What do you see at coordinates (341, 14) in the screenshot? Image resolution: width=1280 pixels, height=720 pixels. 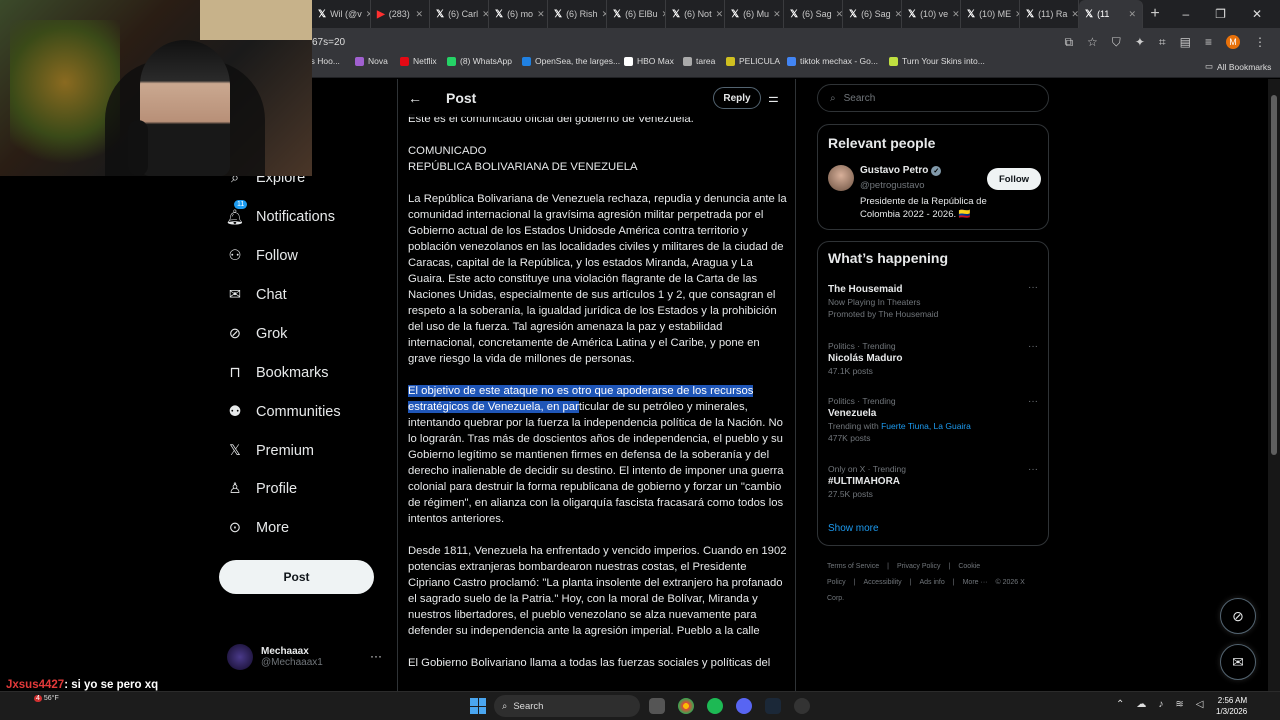 I see `browser-tab: 𝕏Wil (@v✕` at bounding box center [341, 14].